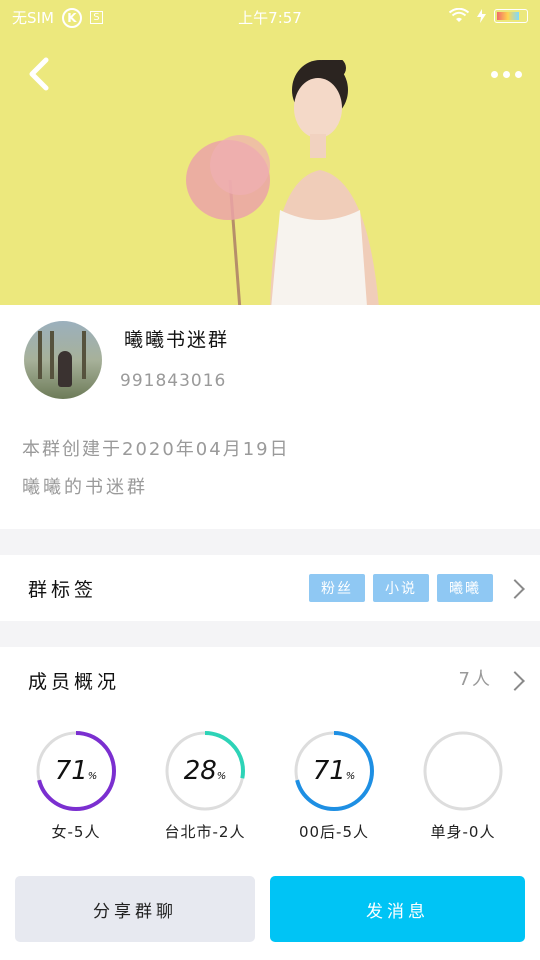 The width and height of the screenshot is (540, 960). I want to click on stat-age: 71% 00后-5人, so click(334, 785).